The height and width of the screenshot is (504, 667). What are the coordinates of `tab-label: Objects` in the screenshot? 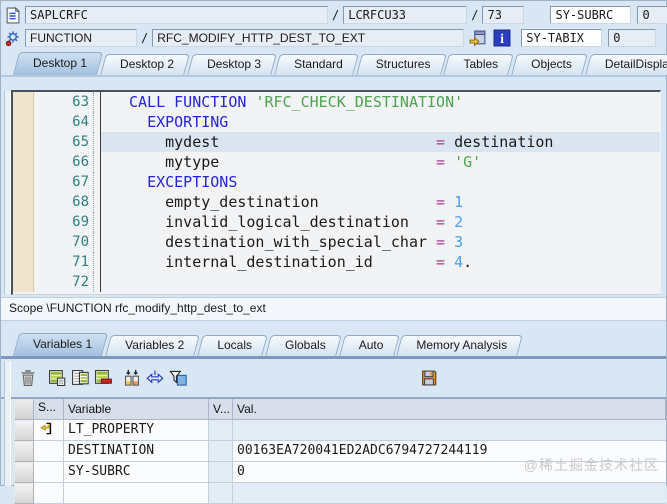 It's located at (551, 64).